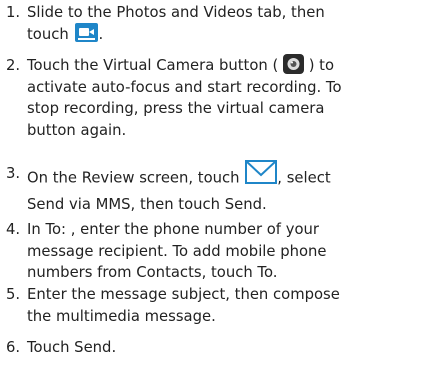  What do you see at coordinates (13, 229) in the screenshot?
I see `step-number: 4.` at bounding box center [13, 229].